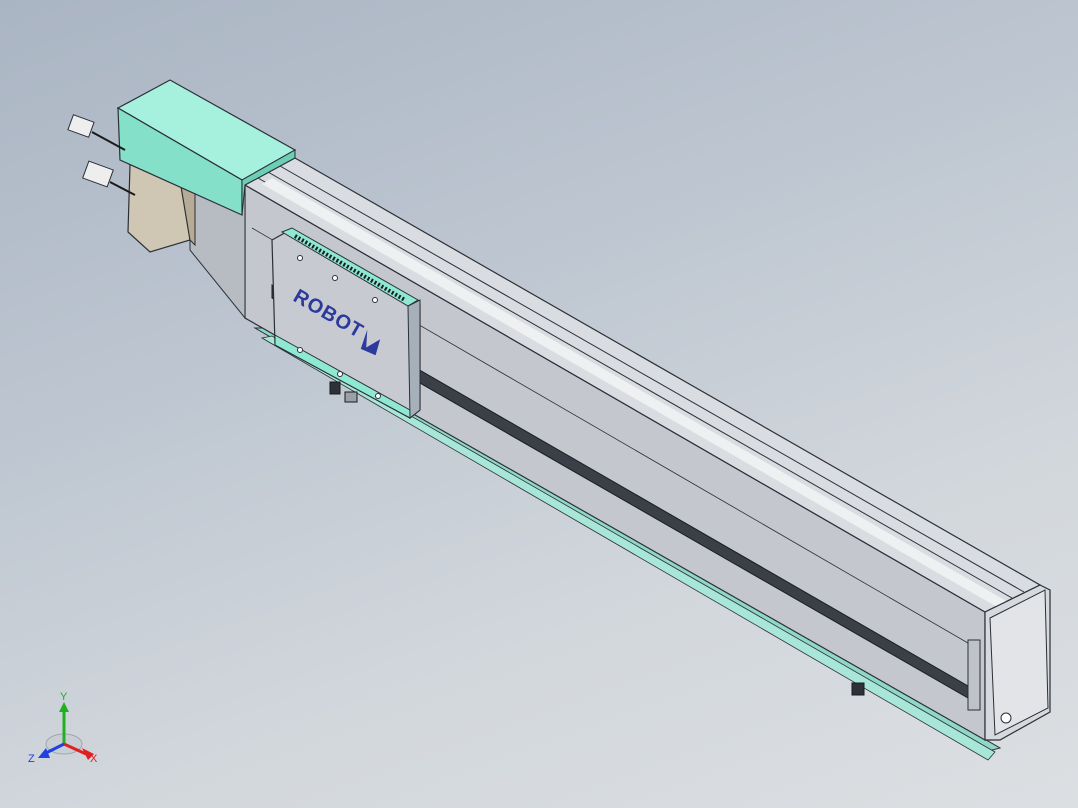  I want to click on sensor-bracket, so click(351, 397).